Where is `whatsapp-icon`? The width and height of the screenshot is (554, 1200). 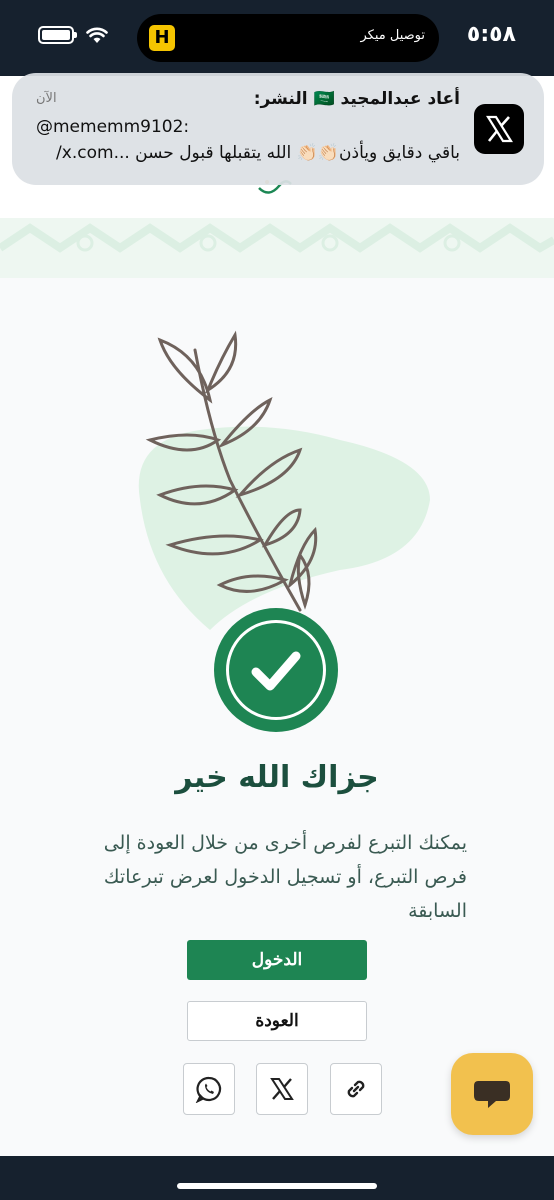 whatsapp-icon is located at coordinates (208, 1089).